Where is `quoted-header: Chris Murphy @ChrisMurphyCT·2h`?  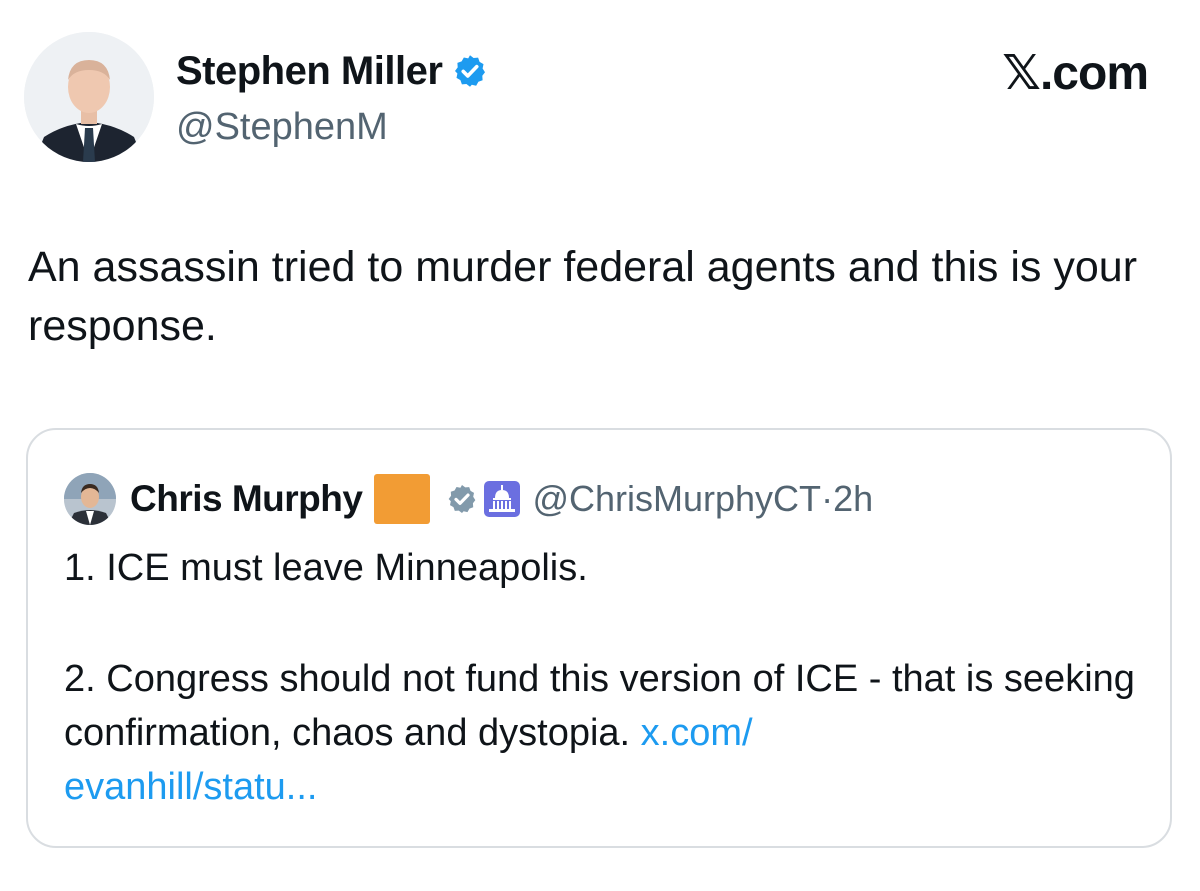 quoted-header: Chris Murphy @ChrisMurphyCT·2h is located at coordinates (468, 499).